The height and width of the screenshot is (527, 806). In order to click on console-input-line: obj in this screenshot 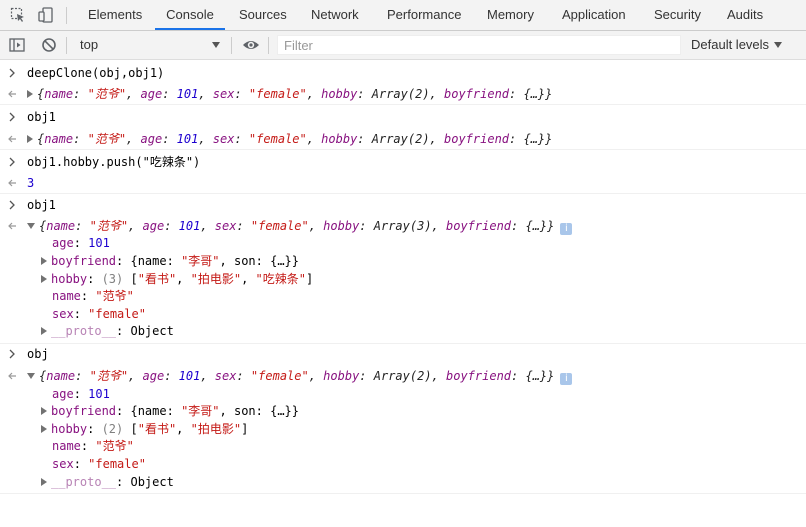, I will do `click(403, 354)`.